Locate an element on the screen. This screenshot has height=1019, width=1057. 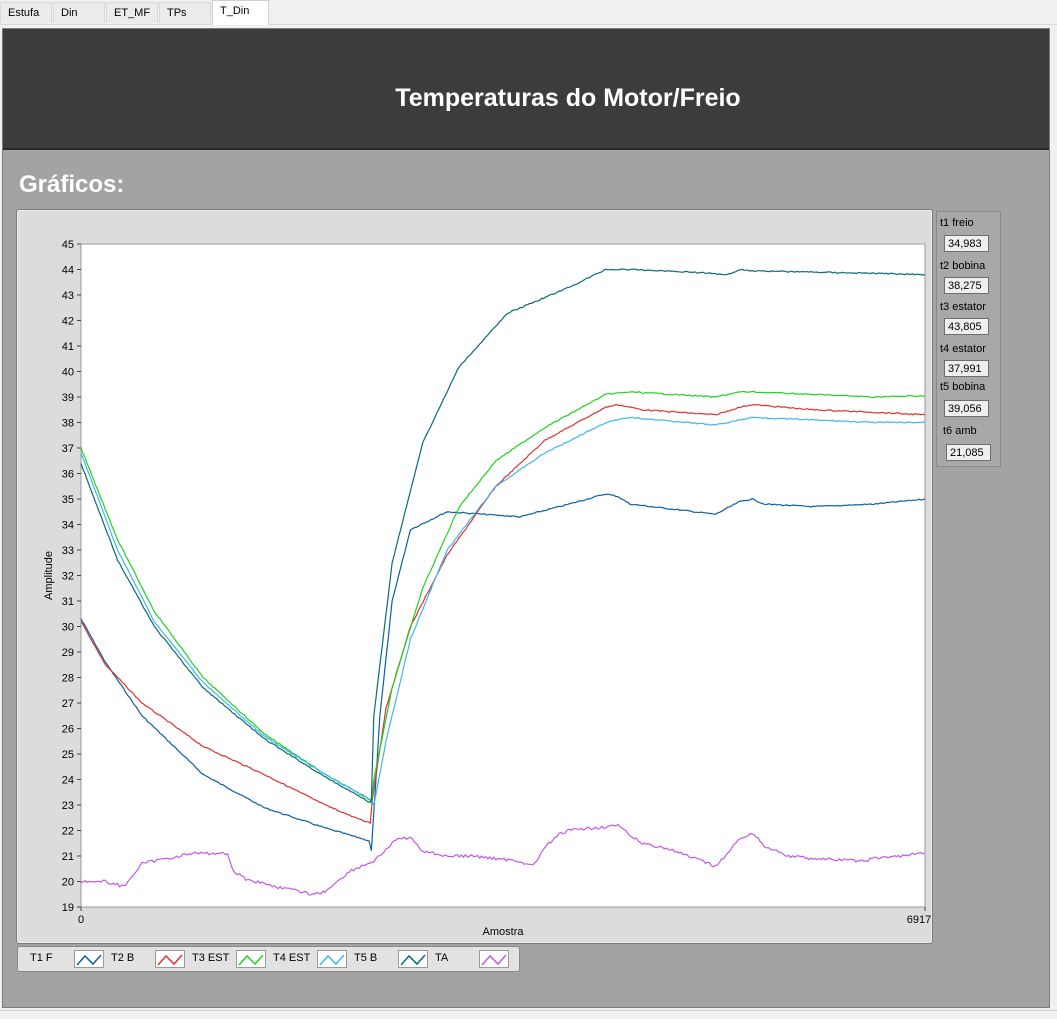
x-tick-label: 6917 is located at coordinates (919, 920).